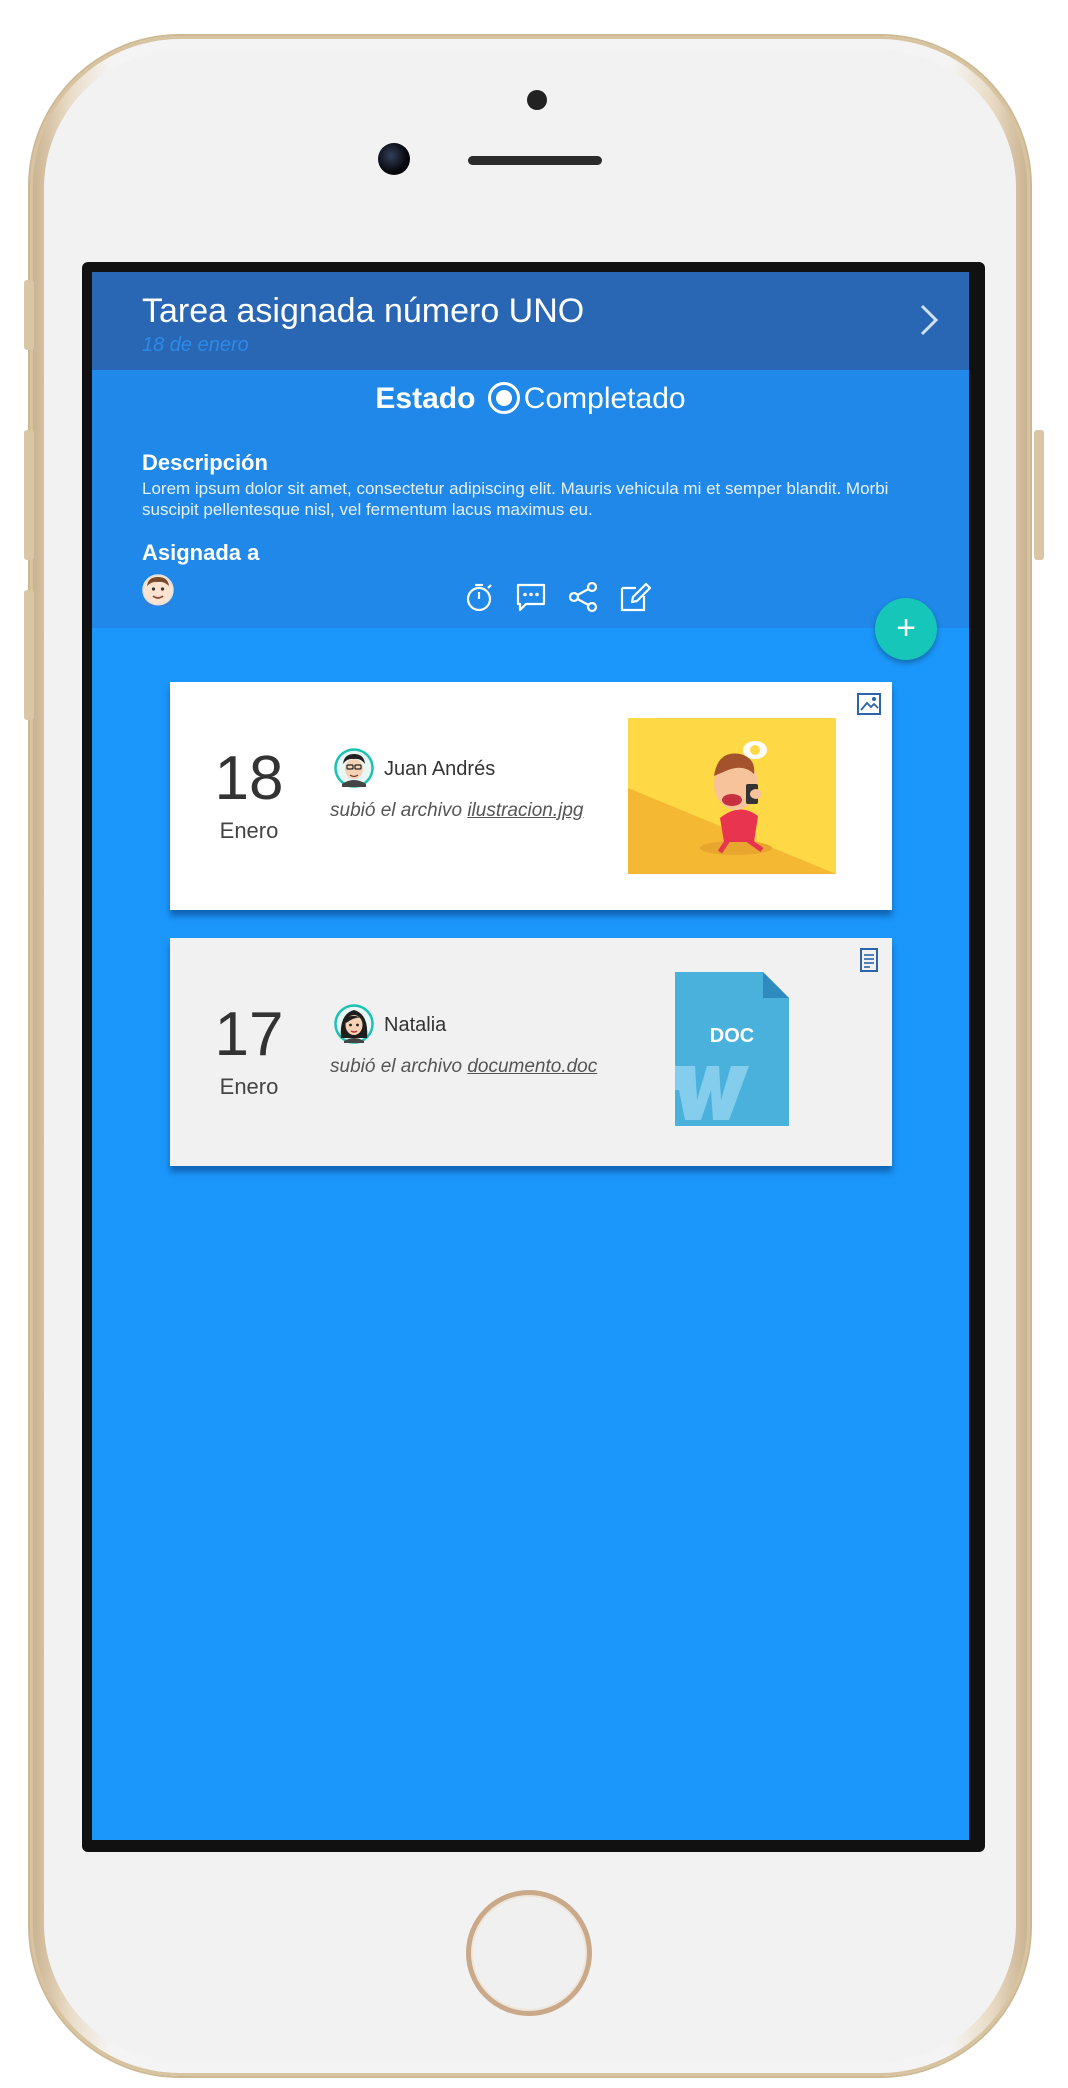  What do you see at coordinates (205, 462) in the screenshot?
I see `description-heading: Descripción` at bounding box center [205, 462].